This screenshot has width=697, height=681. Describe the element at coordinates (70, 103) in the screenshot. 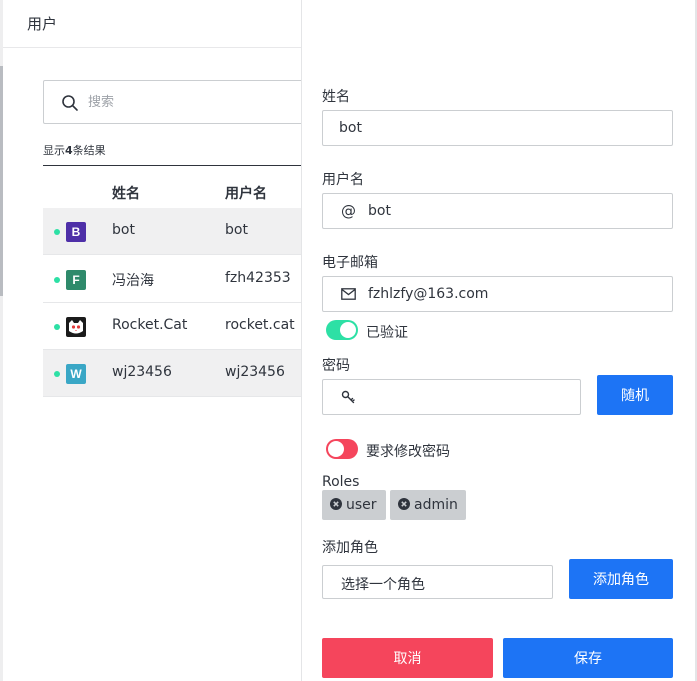

I see `search-icon` at that location.